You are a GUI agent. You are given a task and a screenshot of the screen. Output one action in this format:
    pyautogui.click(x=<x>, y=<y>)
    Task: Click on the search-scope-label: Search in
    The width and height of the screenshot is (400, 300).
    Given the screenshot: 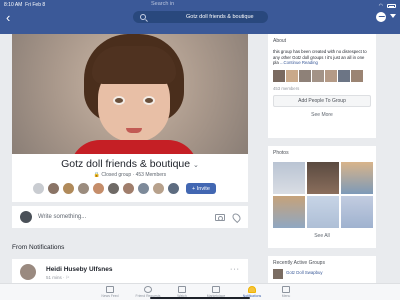 What is the action you would take?
    pyautogui.click(x=163, y=4)
    